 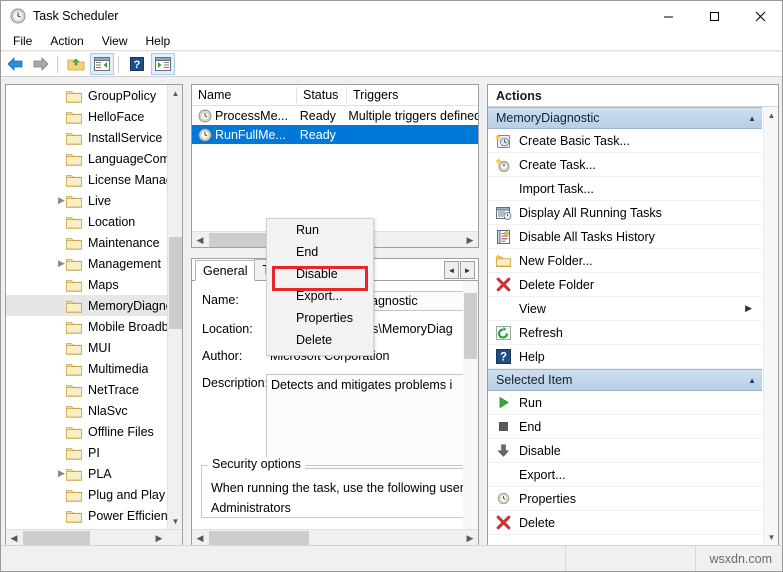 What do you see at coordinates (175, 521) in the screenshot?
I see `tree-scroll-down-icon: ▼` at bounding box center [175, 521].